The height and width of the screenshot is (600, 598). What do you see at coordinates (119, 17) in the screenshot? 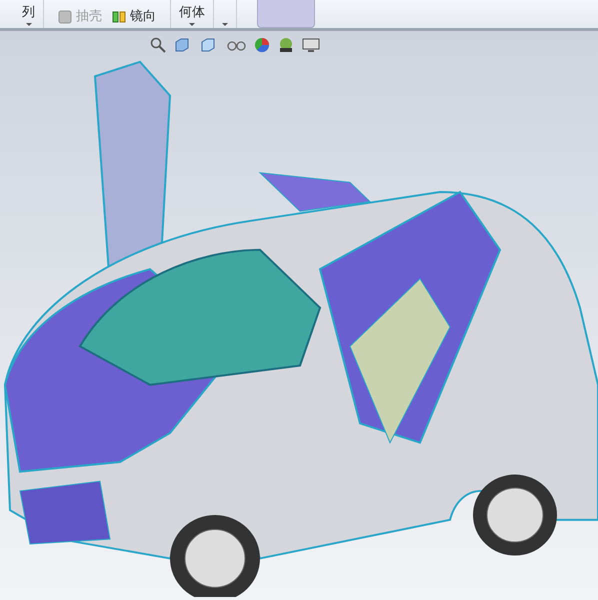
I see `mirror-icon` at bounding box center [119, 17].